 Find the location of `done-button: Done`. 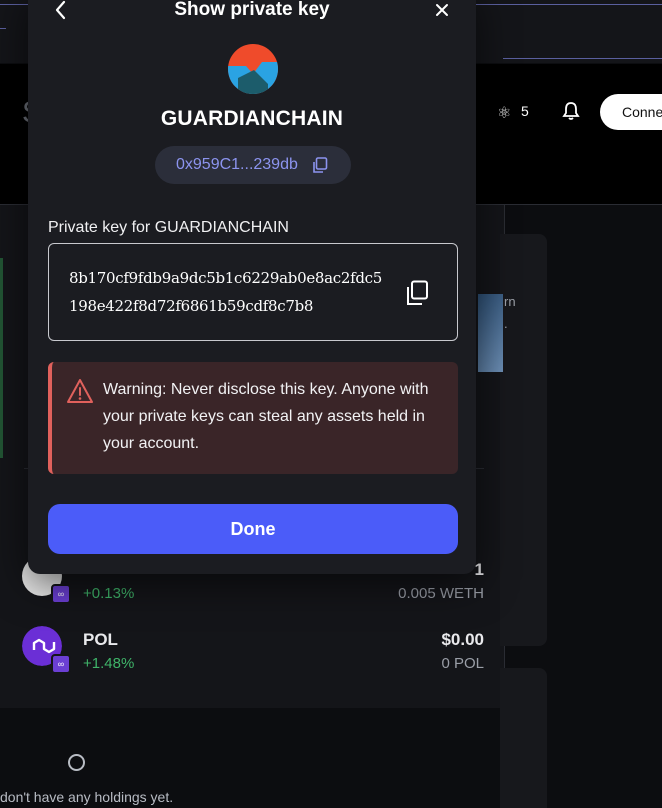

done-button: Done is located at coordinates (253, 529).